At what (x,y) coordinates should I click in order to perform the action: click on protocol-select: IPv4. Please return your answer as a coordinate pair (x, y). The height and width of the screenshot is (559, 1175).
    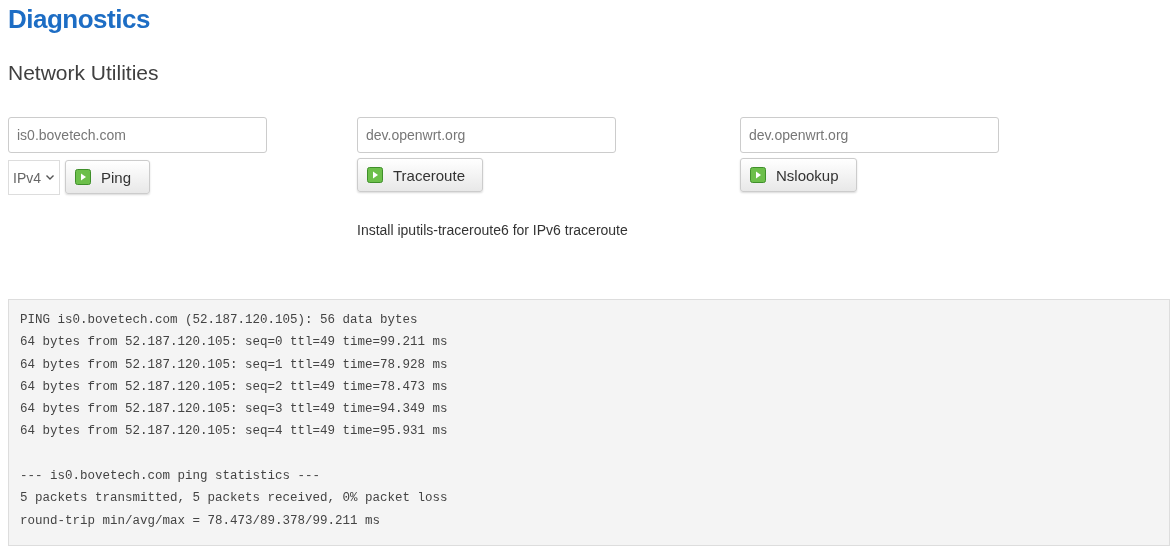
    Looking at the image, I should click on (34, 177).